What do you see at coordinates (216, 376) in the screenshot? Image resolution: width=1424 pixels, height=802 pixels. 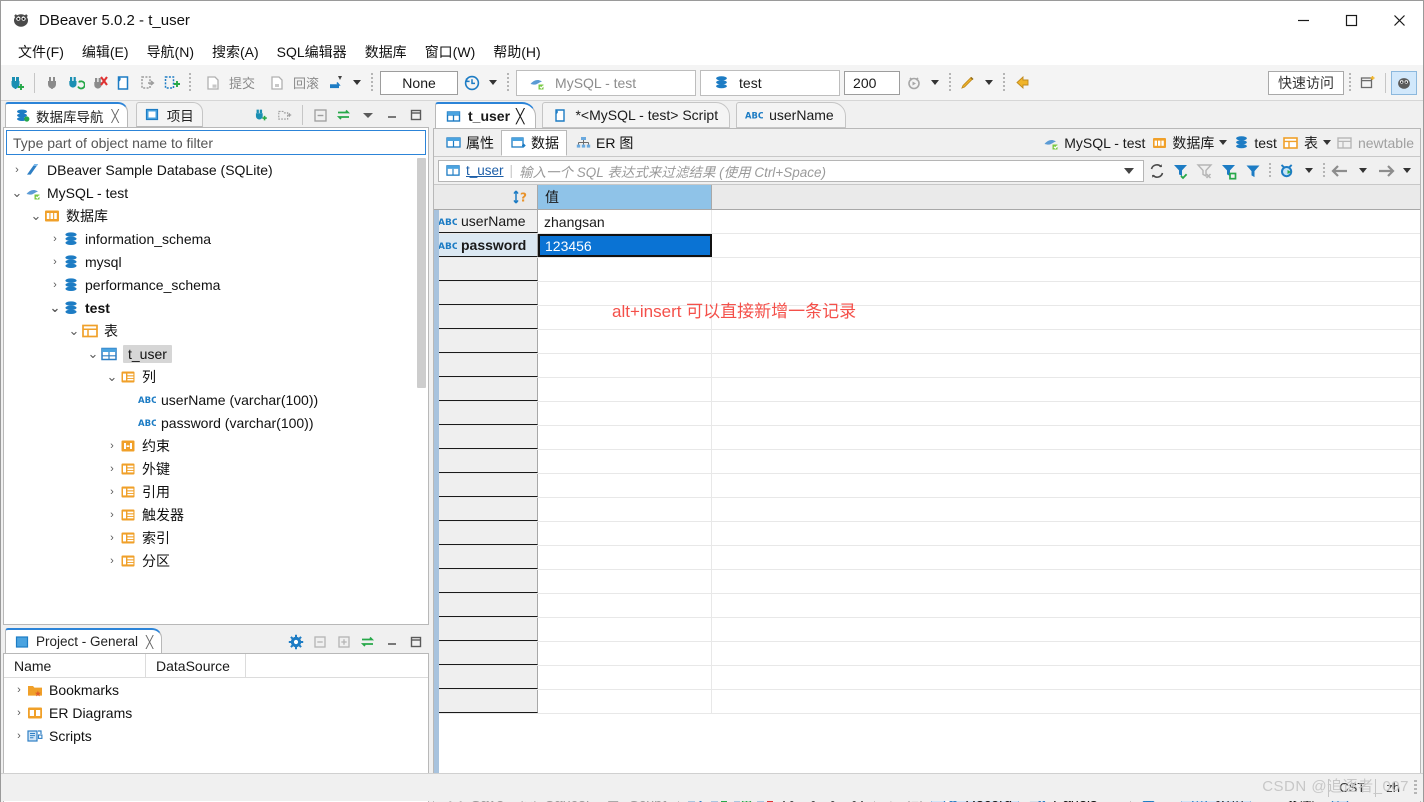 I see `tree-node-: ⌄ 列` at bounding box center [216, 376].